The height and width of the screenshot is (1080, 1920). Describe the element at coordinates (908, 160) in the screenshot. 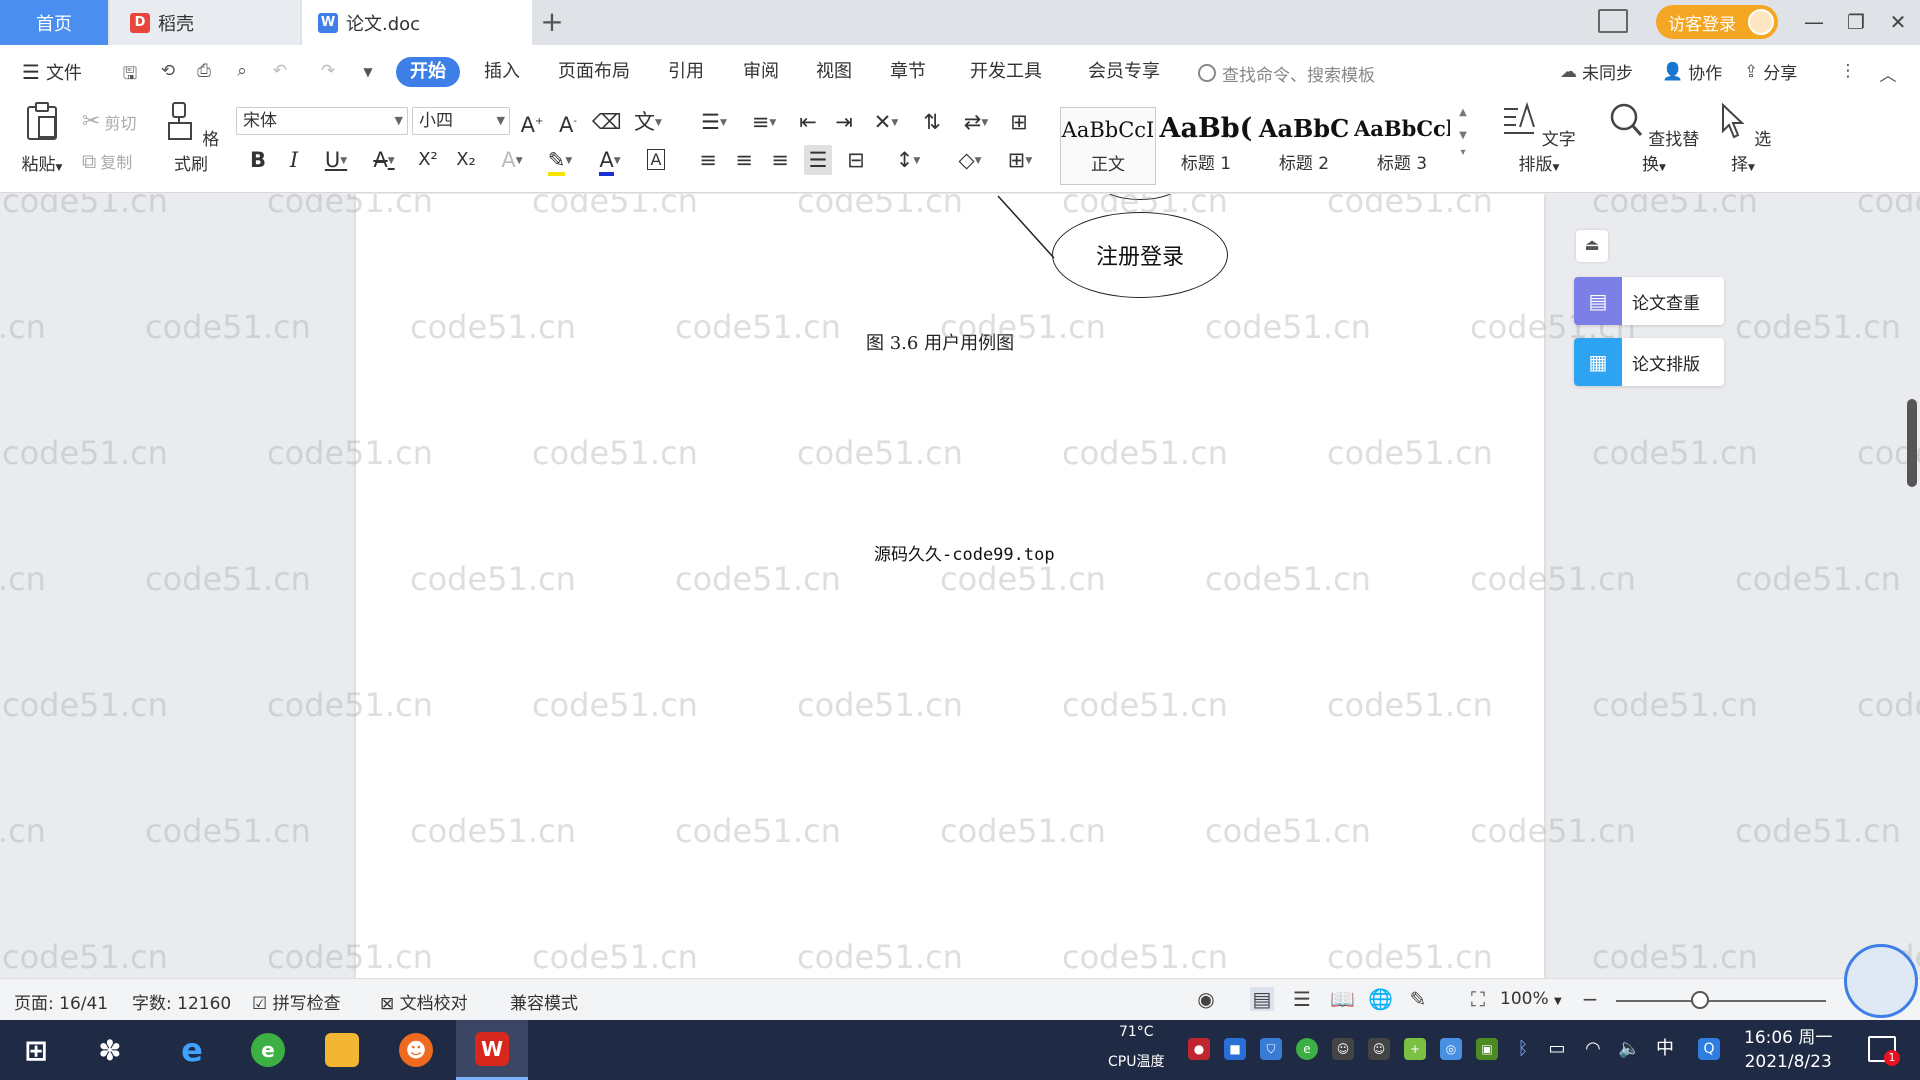

I see `line-spacing-icon: ↕▼` at that location.